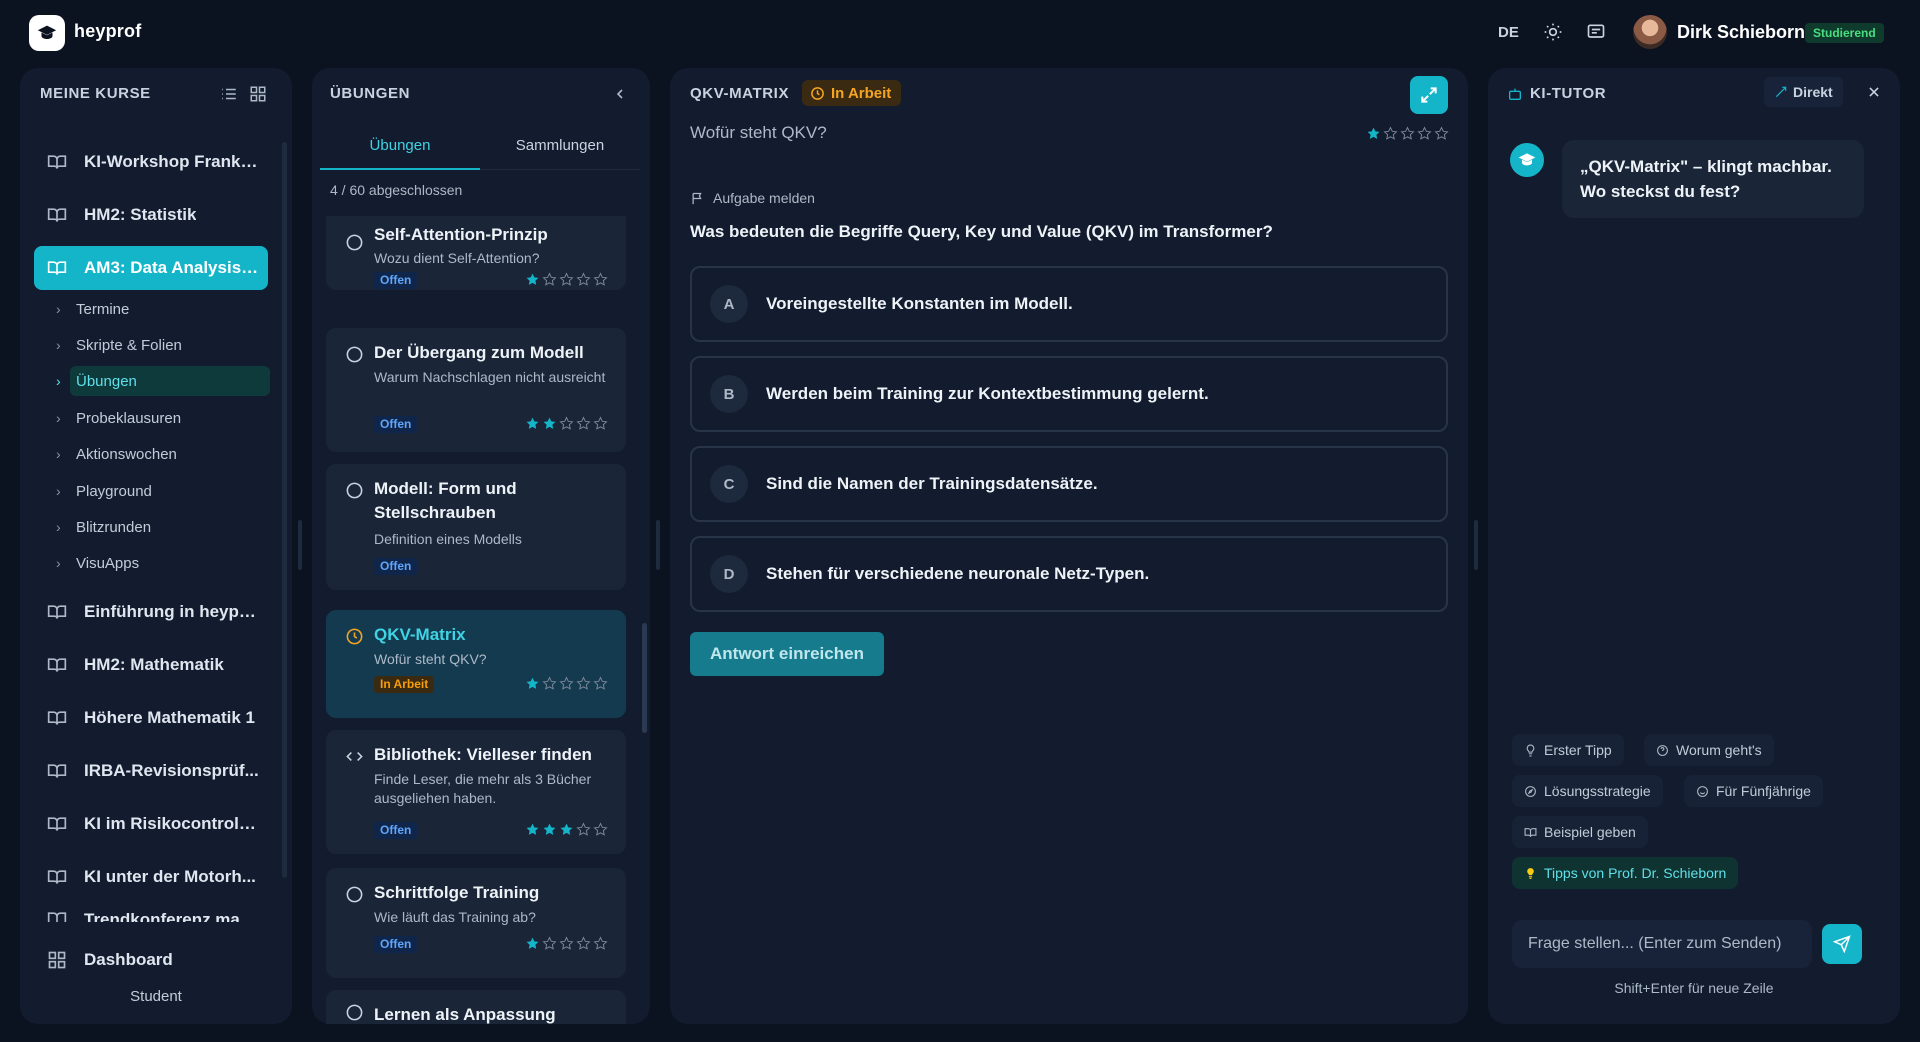  I want to click on subnav-probeklausuren: › Probeklausuren, so click(140, 418).